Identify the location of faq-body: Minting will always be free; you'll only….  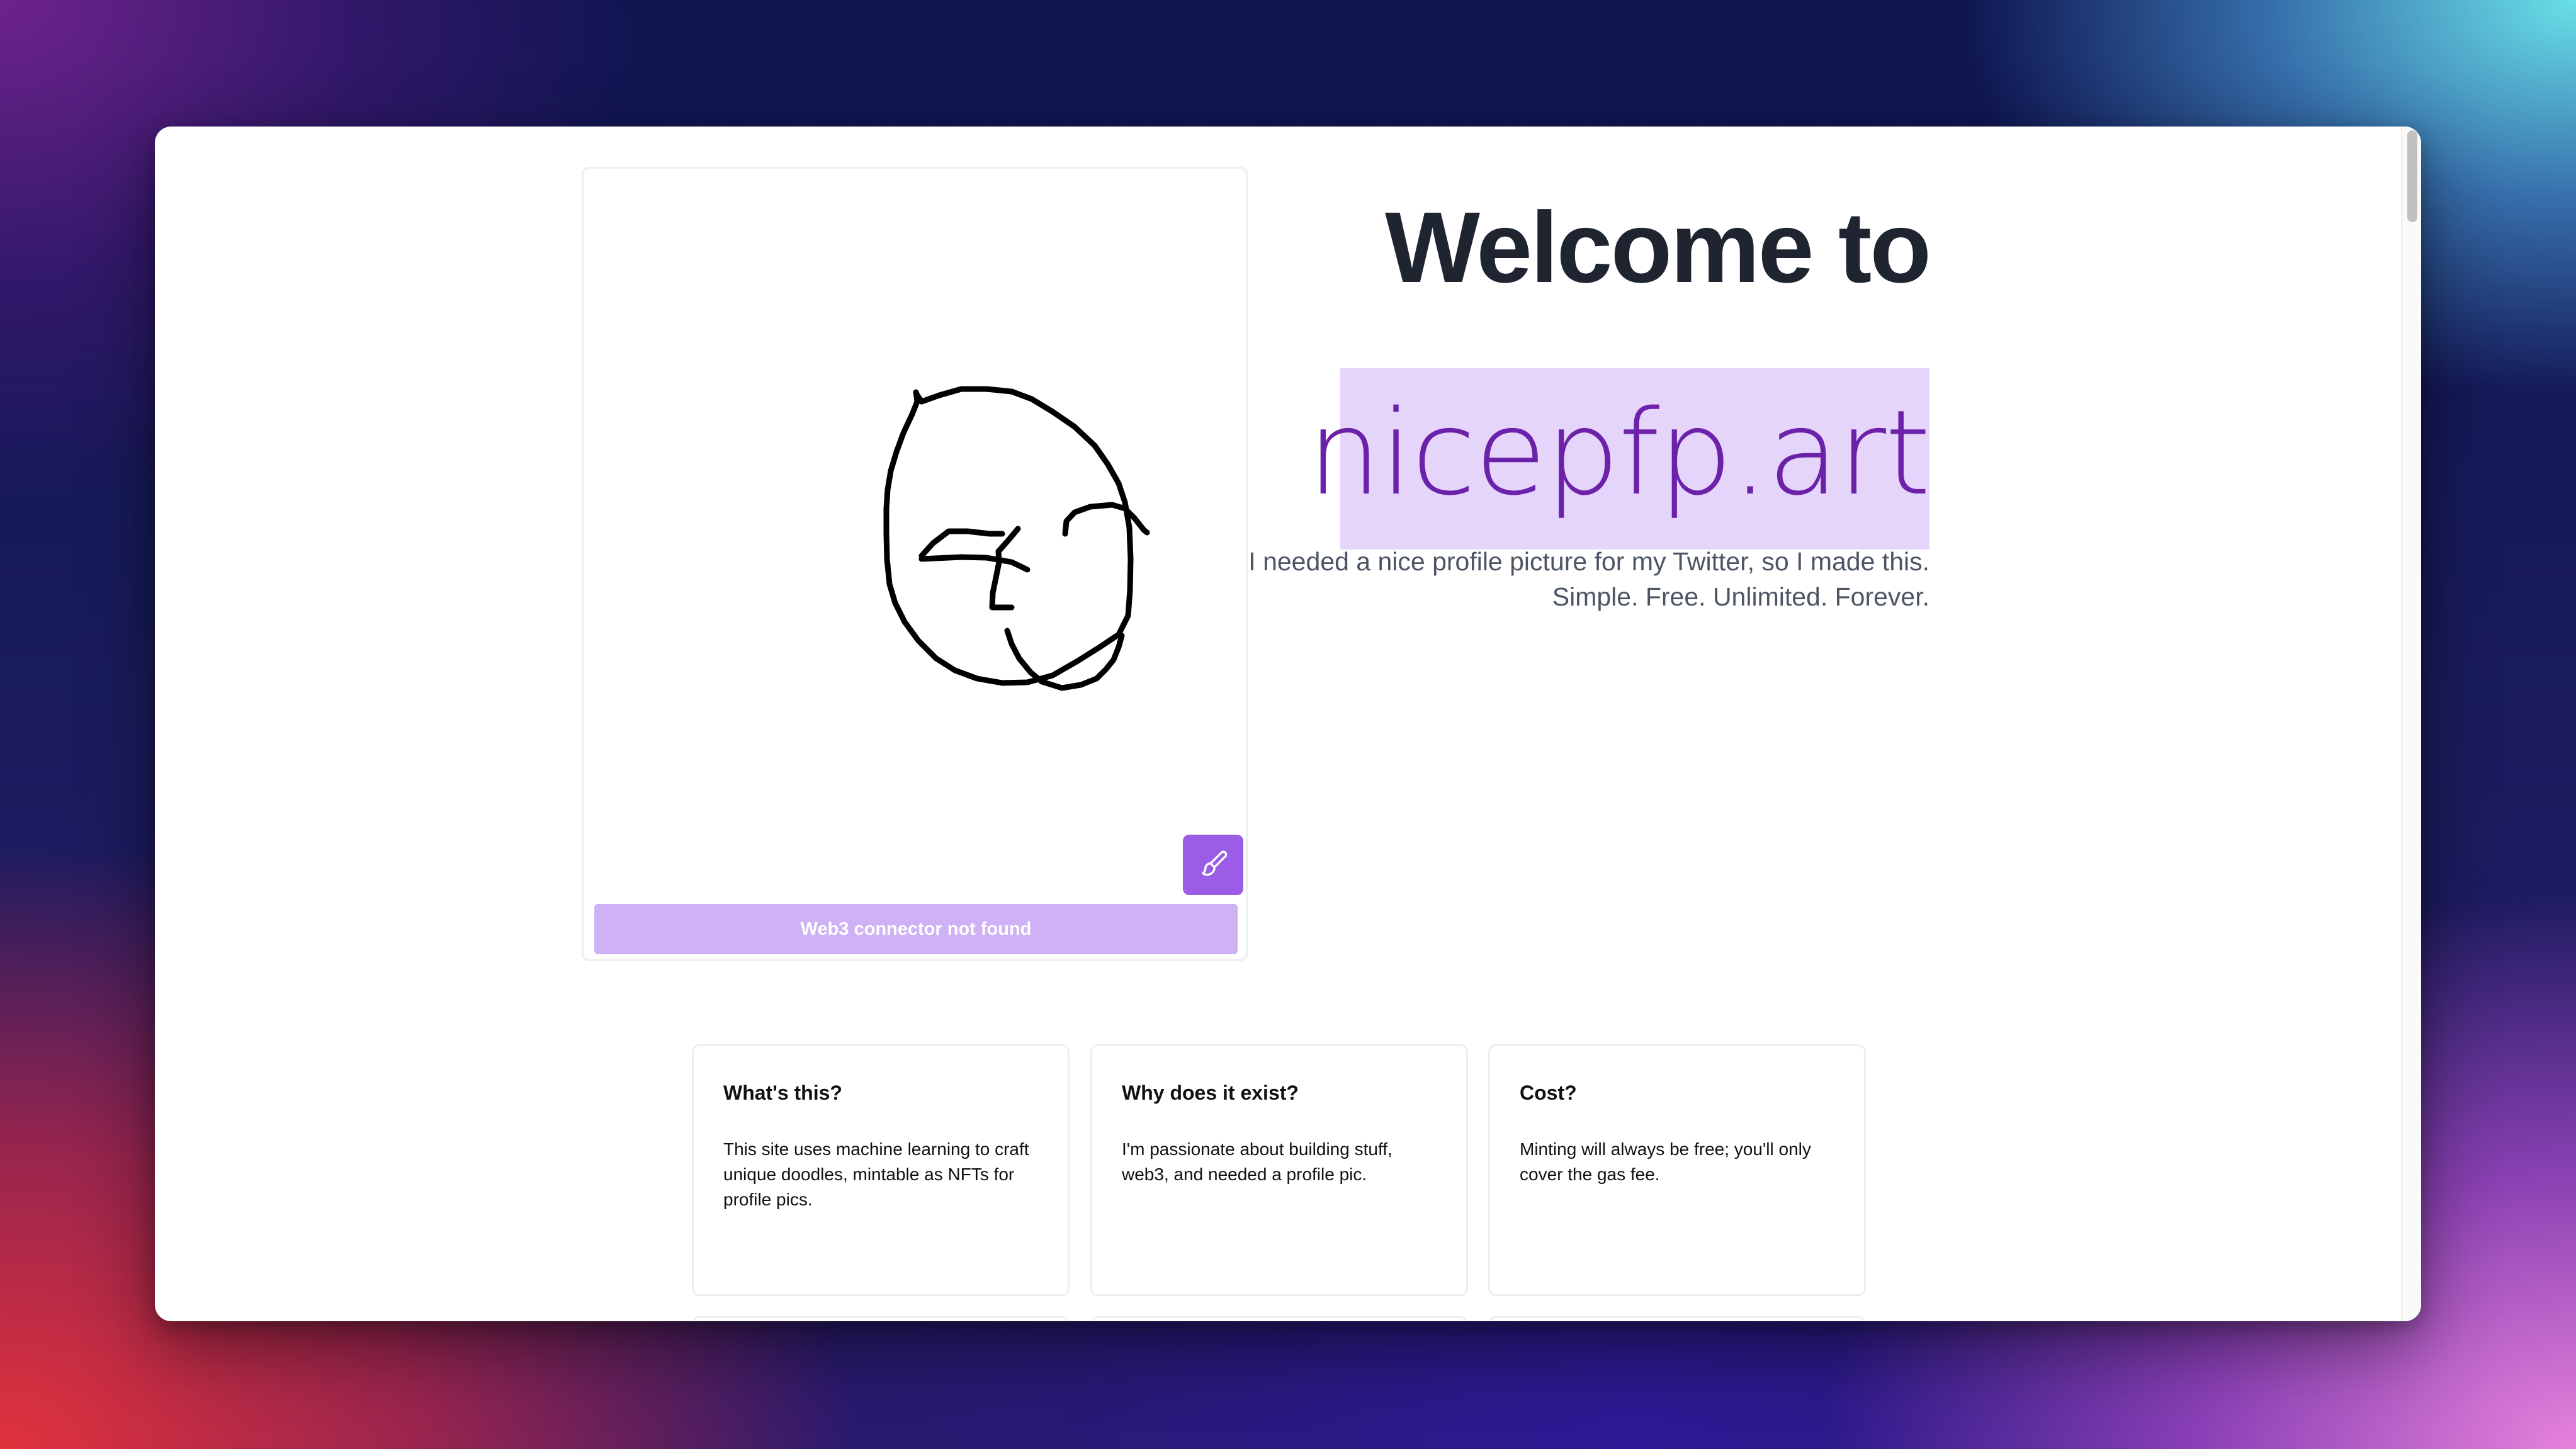
(1665, 1161).